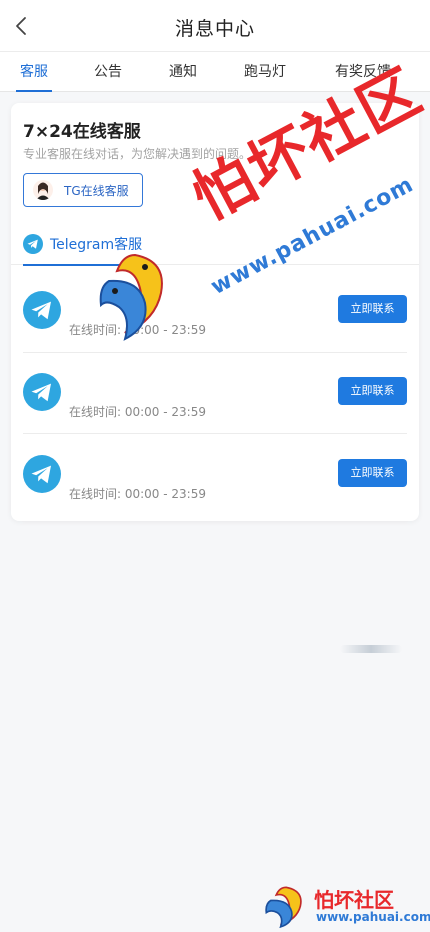 This screenshot has width=430, height=932. I want to click on page-title: 消息中心, so click(214, 29).